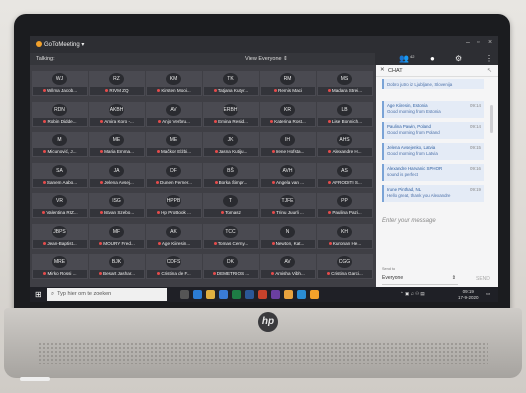  Describe the element at coordinates (344, 262) in the screenshot. I see `attendee-avatar: CGG` at that location.